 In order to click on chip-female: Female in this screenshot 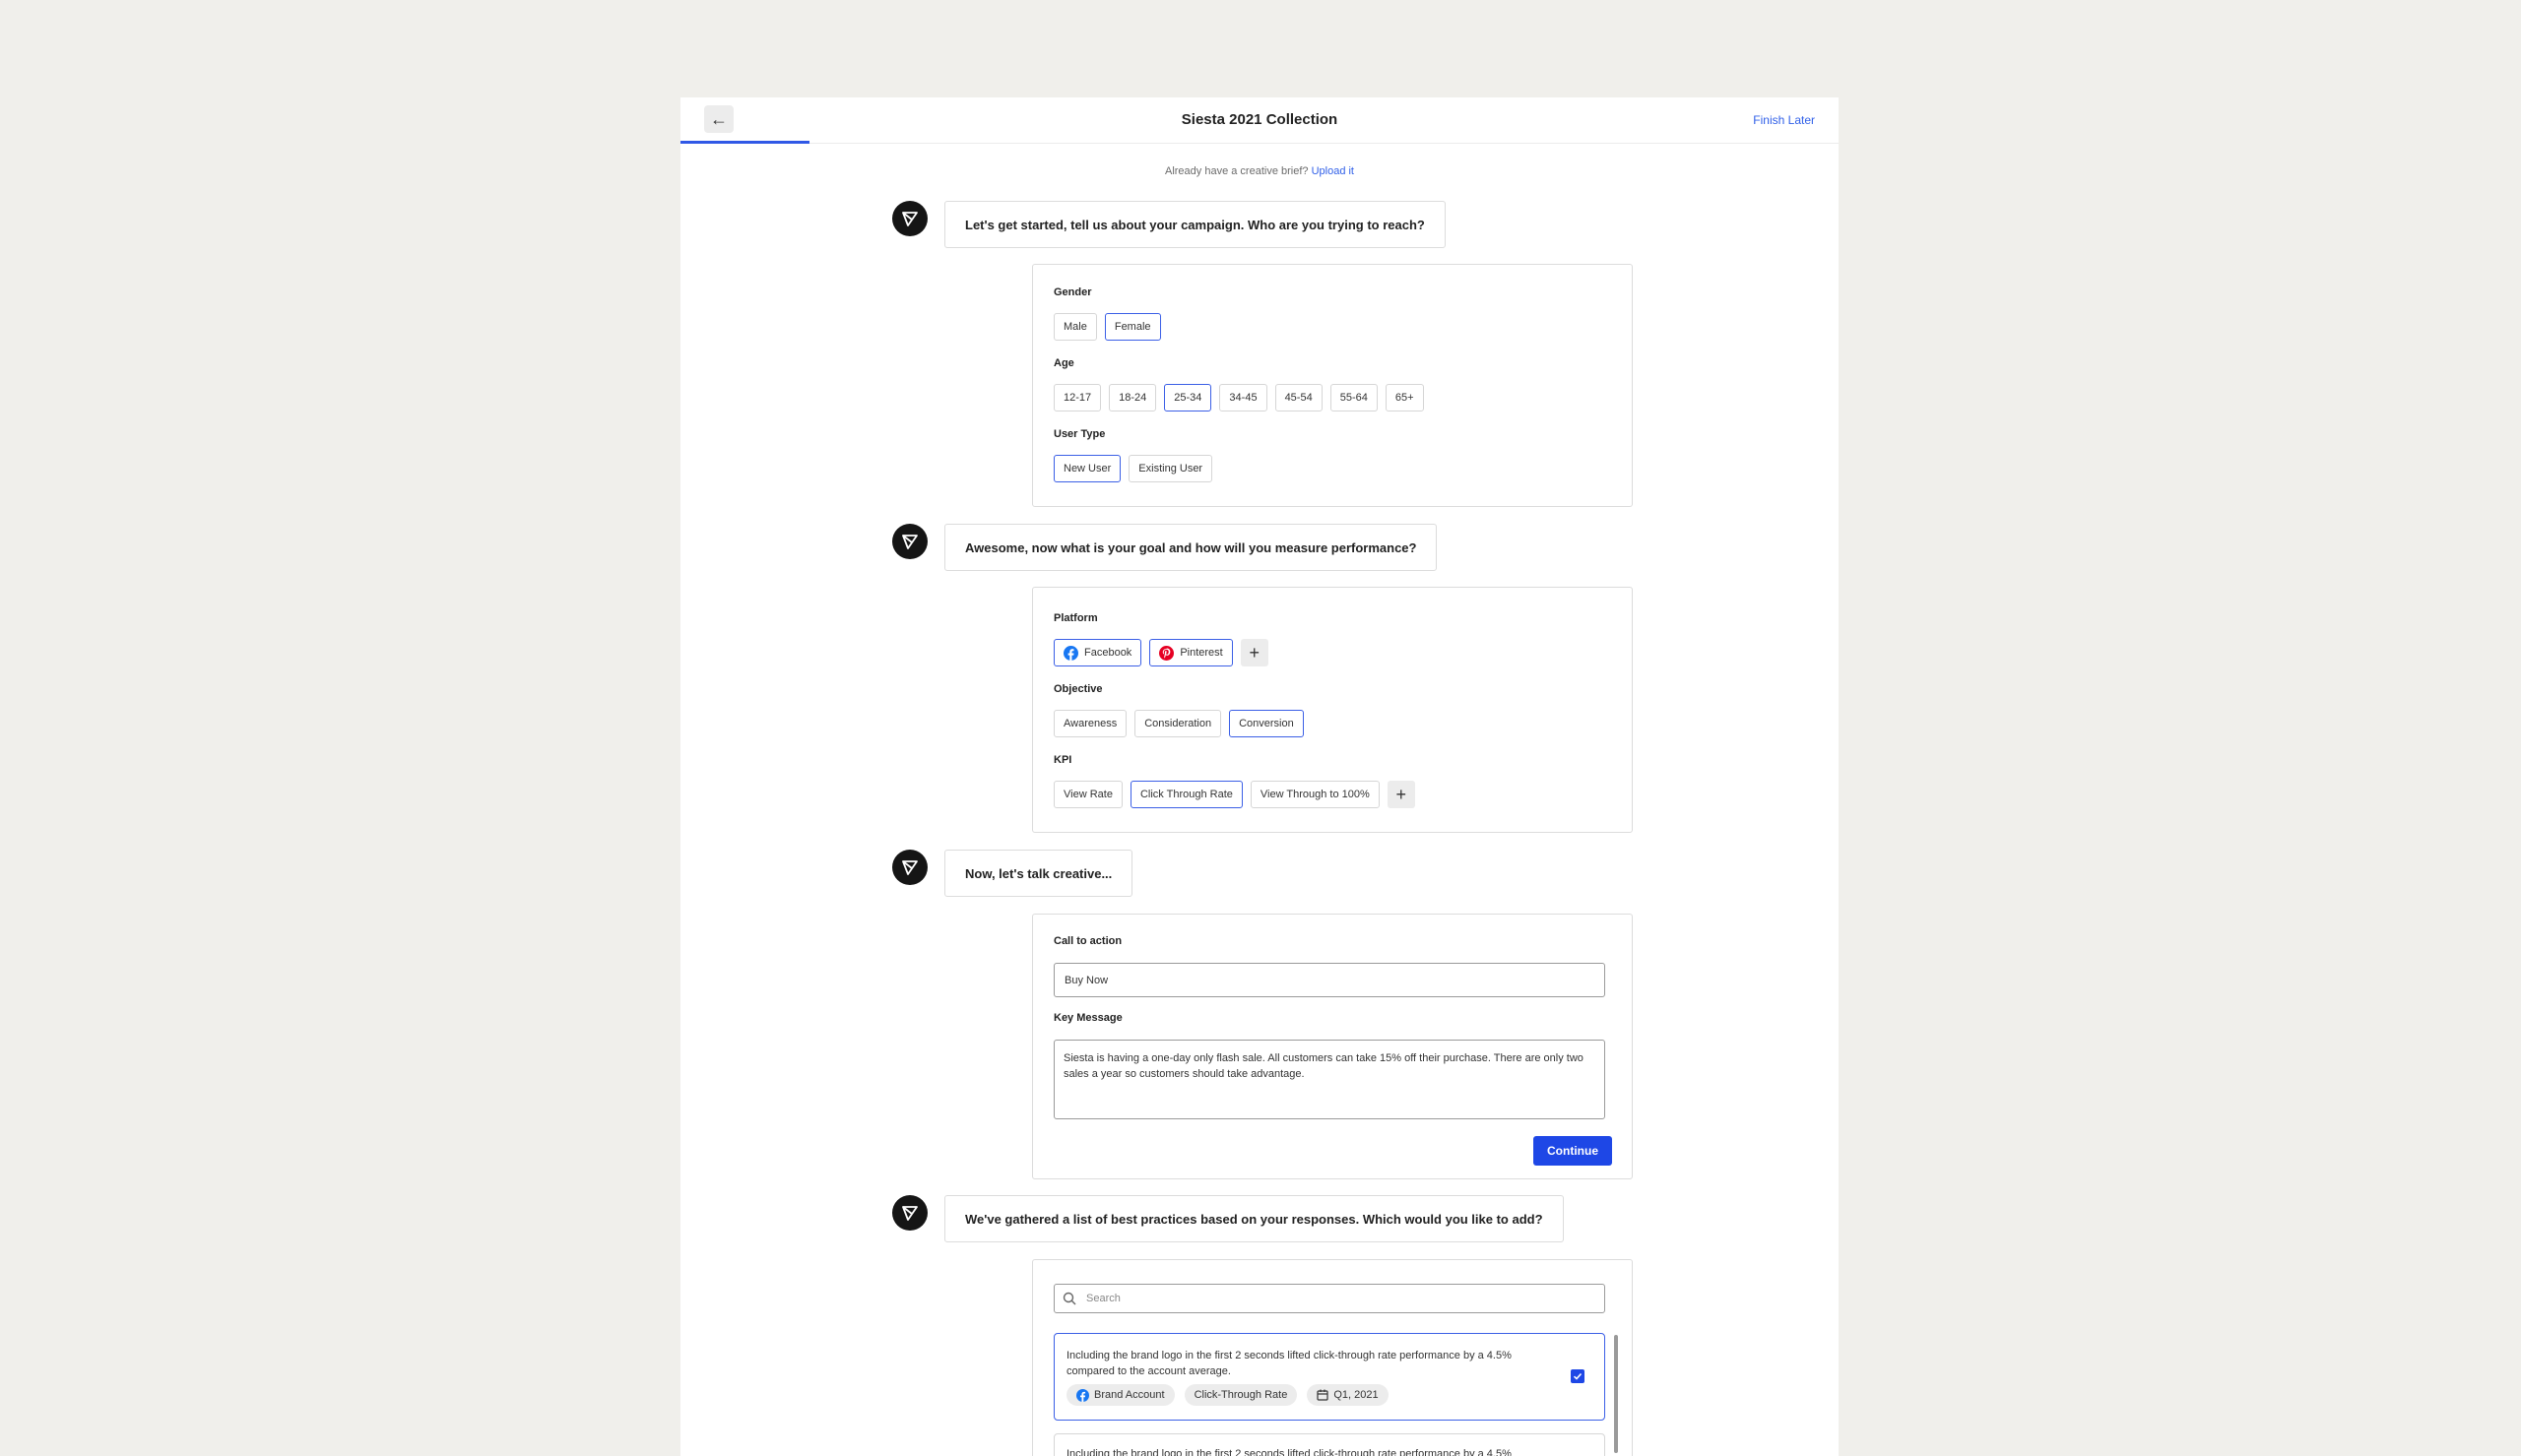, I will do `click(1132, 327)`.